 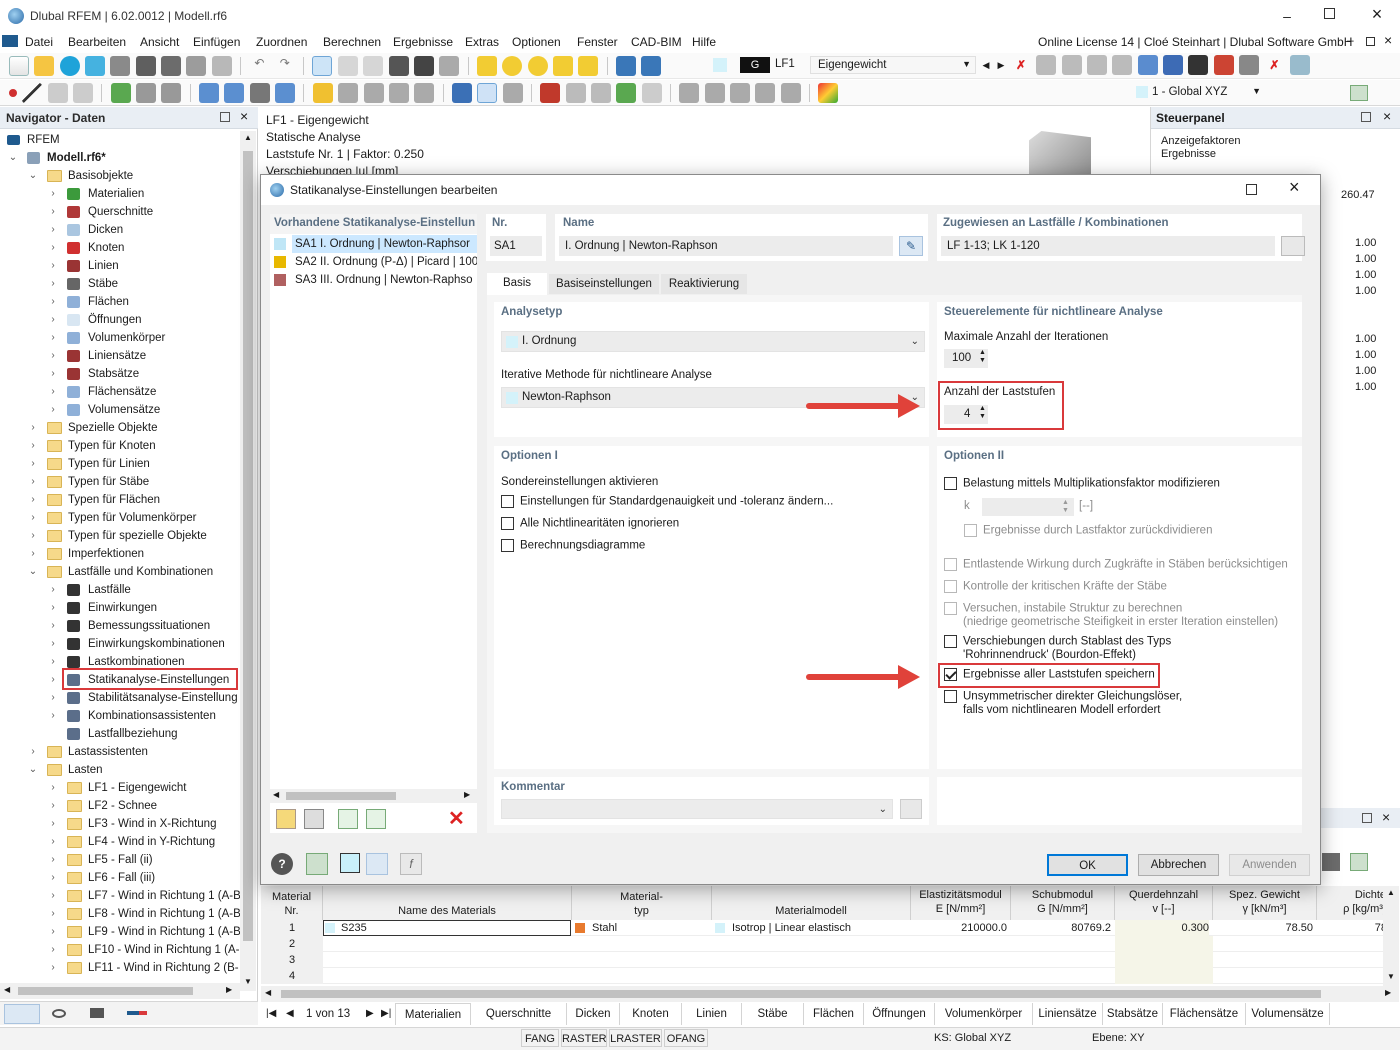 What do you see at coordinates (276, 794) in the screenshot?
I see `scroll-left-icon: ◀` at bounding box center [276, 794].